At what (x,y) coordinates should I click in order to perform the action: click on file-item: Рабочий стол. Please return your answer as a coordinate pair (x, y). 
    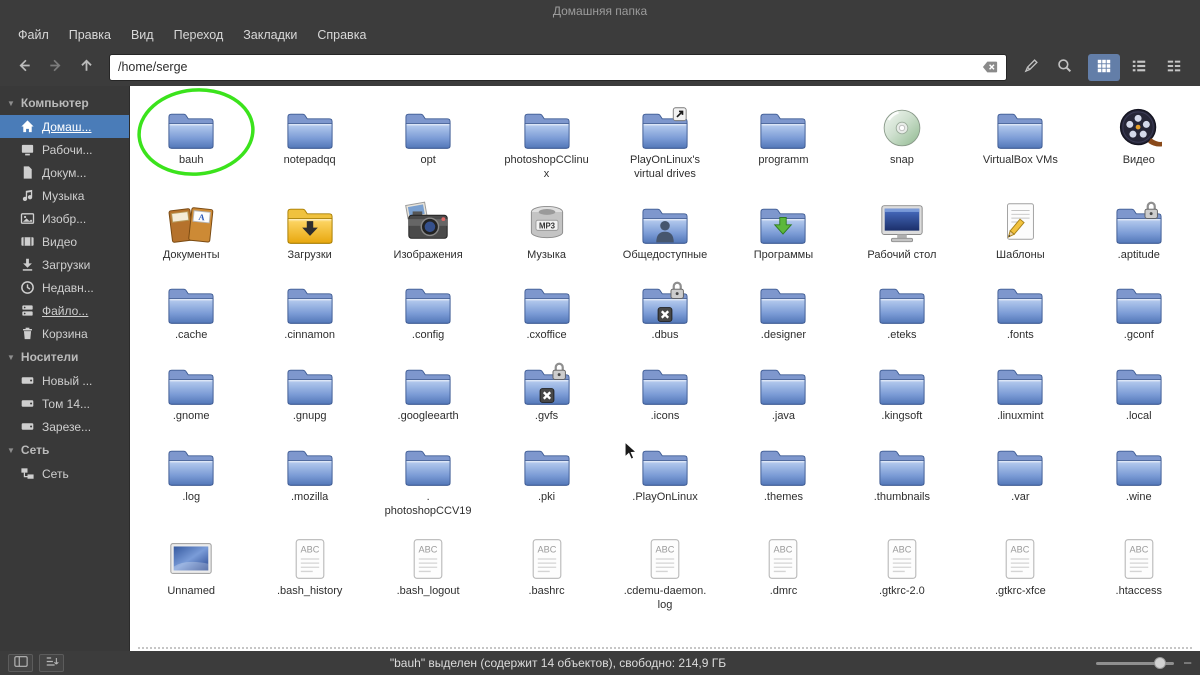
    Looking at the image, I should click on (902, 231).